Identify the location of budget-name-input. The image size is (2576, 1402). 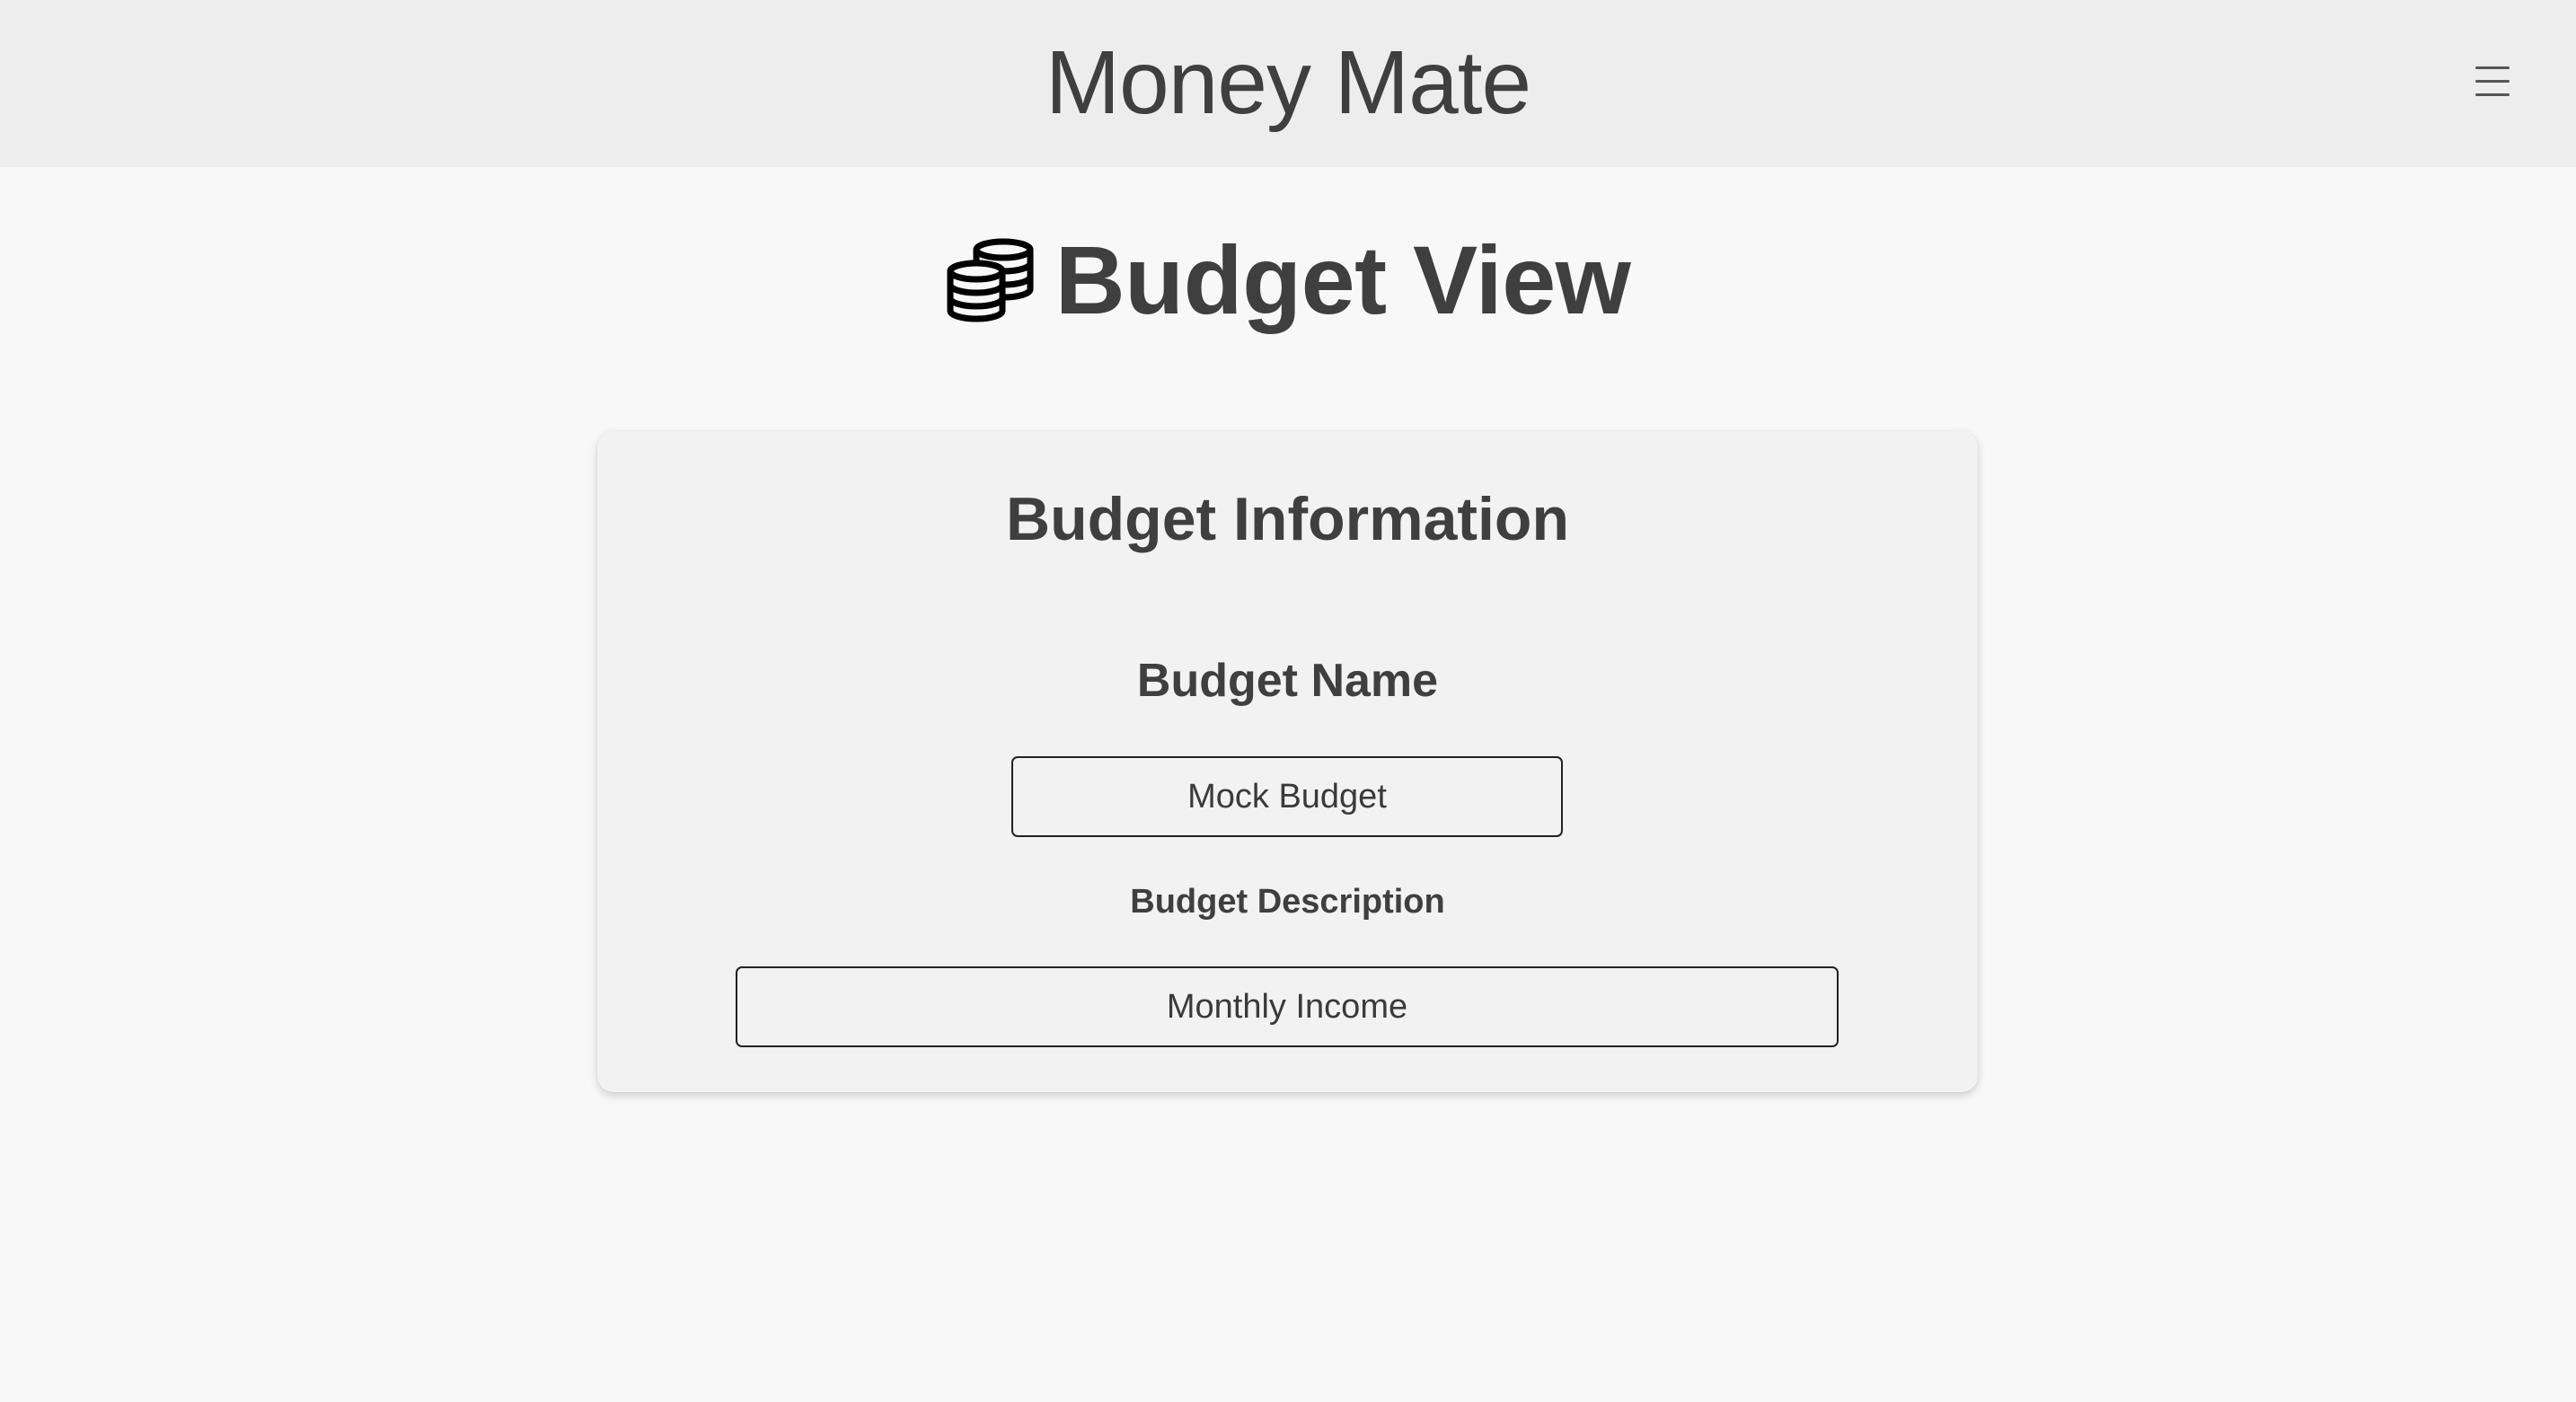
(1287, 796).